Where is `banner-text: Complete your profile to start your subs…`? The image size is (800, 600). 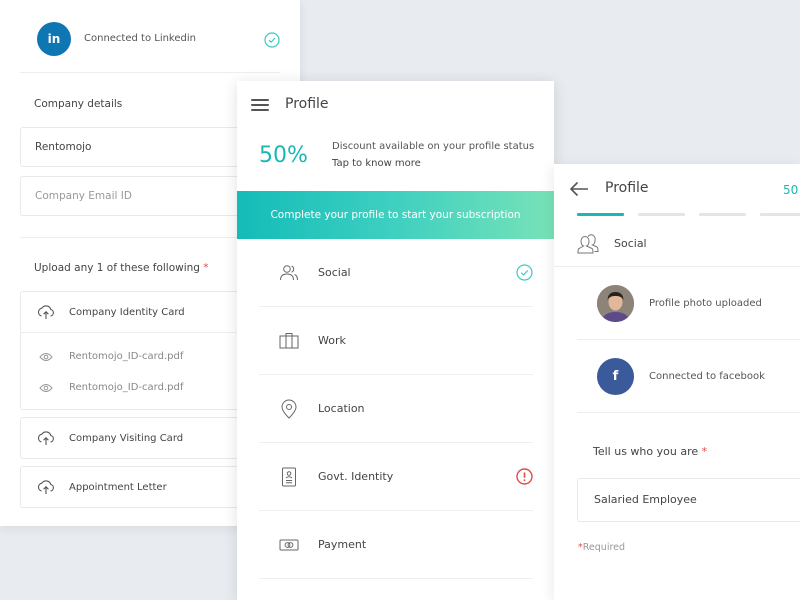 banner-text: Complete your profile to start your subs… is located at coordinates (395, 215).